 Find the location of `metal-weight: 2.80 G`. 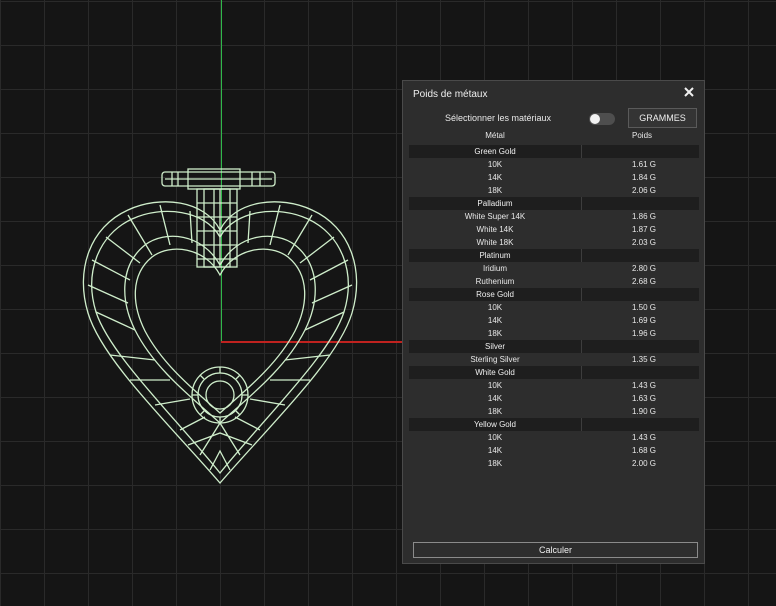

metal-weight: 2.80 G is located at coordinates (644, 268).